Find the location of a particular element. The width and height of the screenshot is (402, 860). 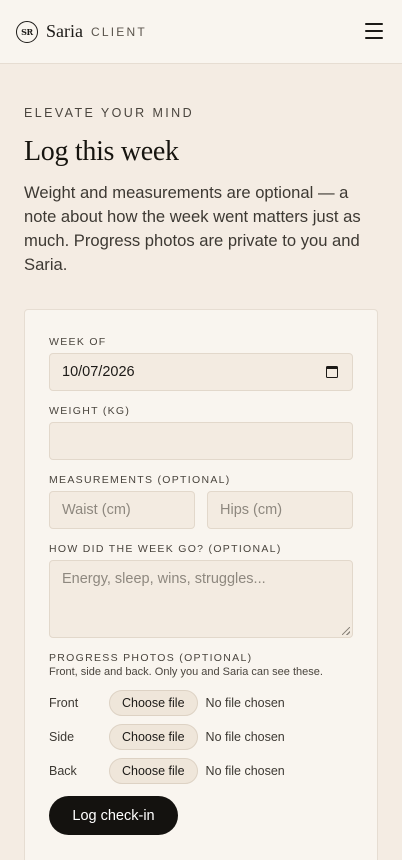

weight-input is located at coordinates (201, 441).